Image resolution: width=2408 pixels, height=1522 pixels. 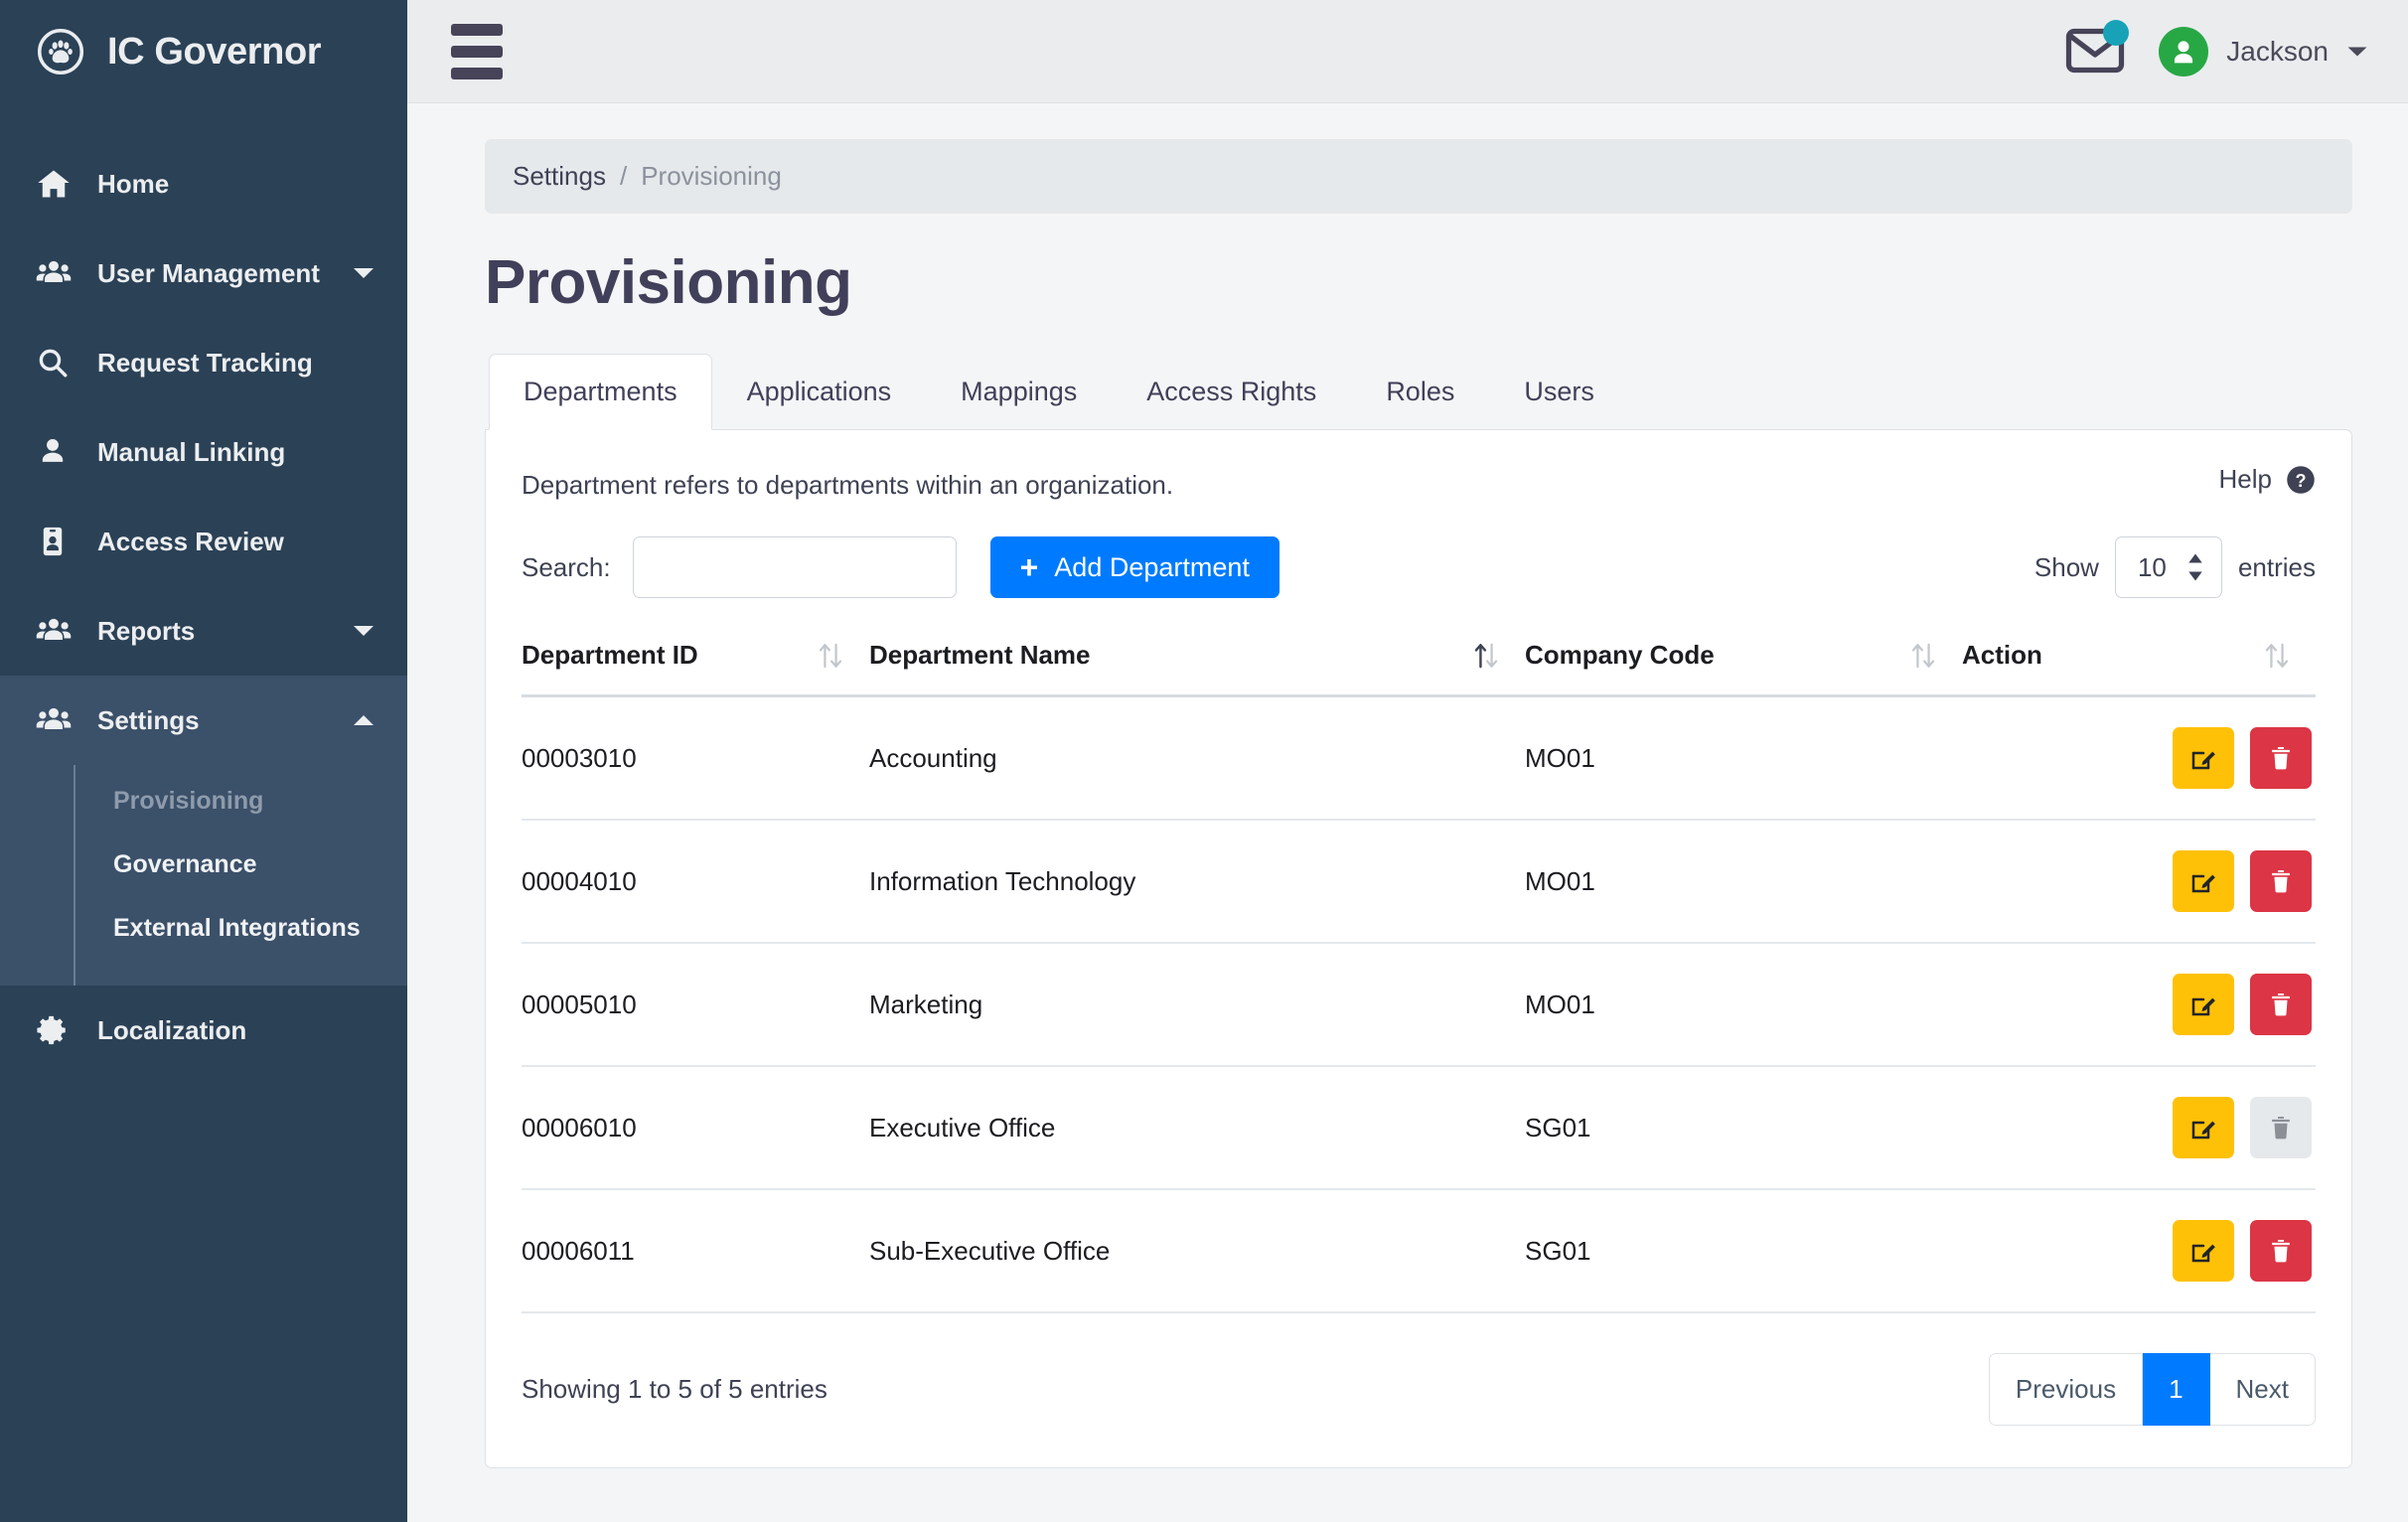 What do you see at coordinates (610, 655) in the screenshot?
I see `column-label: Department ID` at bounding box center [610, 655].